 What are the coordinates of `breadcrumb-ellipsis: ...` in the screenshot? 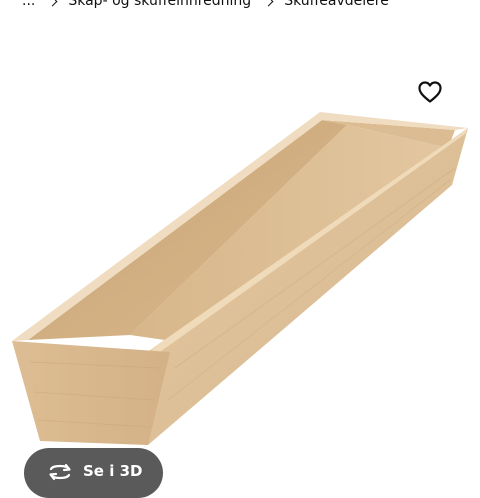 It's located at (28, 4).